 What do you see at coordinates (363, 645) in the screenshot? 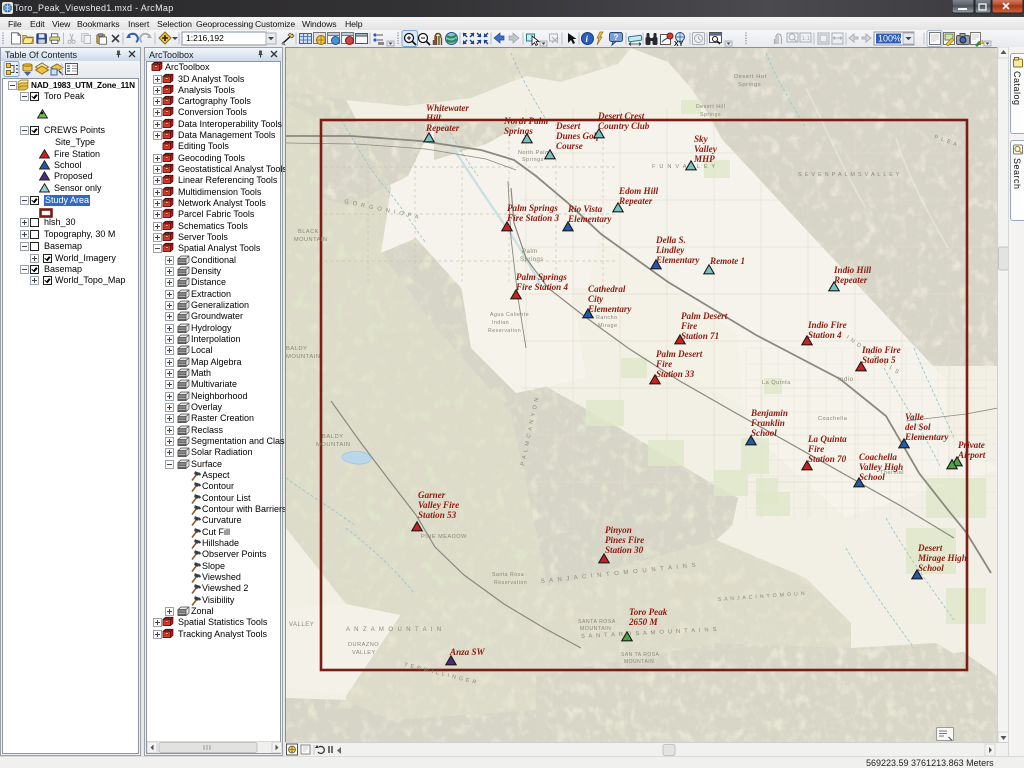
I see `svg-text: DURAZNO` at bounding box center [363, 645].